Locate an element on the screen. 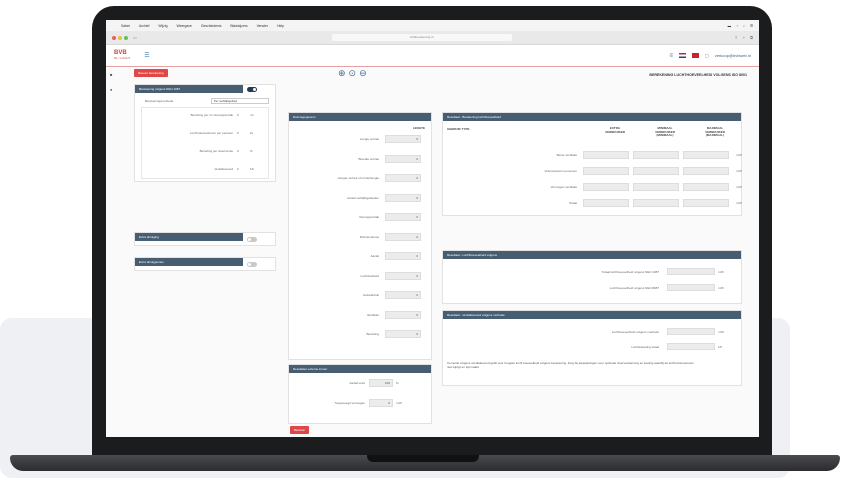 This screenshot has height=478, width=848. share-icon: ⇪ is located at coordinates (735, 37).